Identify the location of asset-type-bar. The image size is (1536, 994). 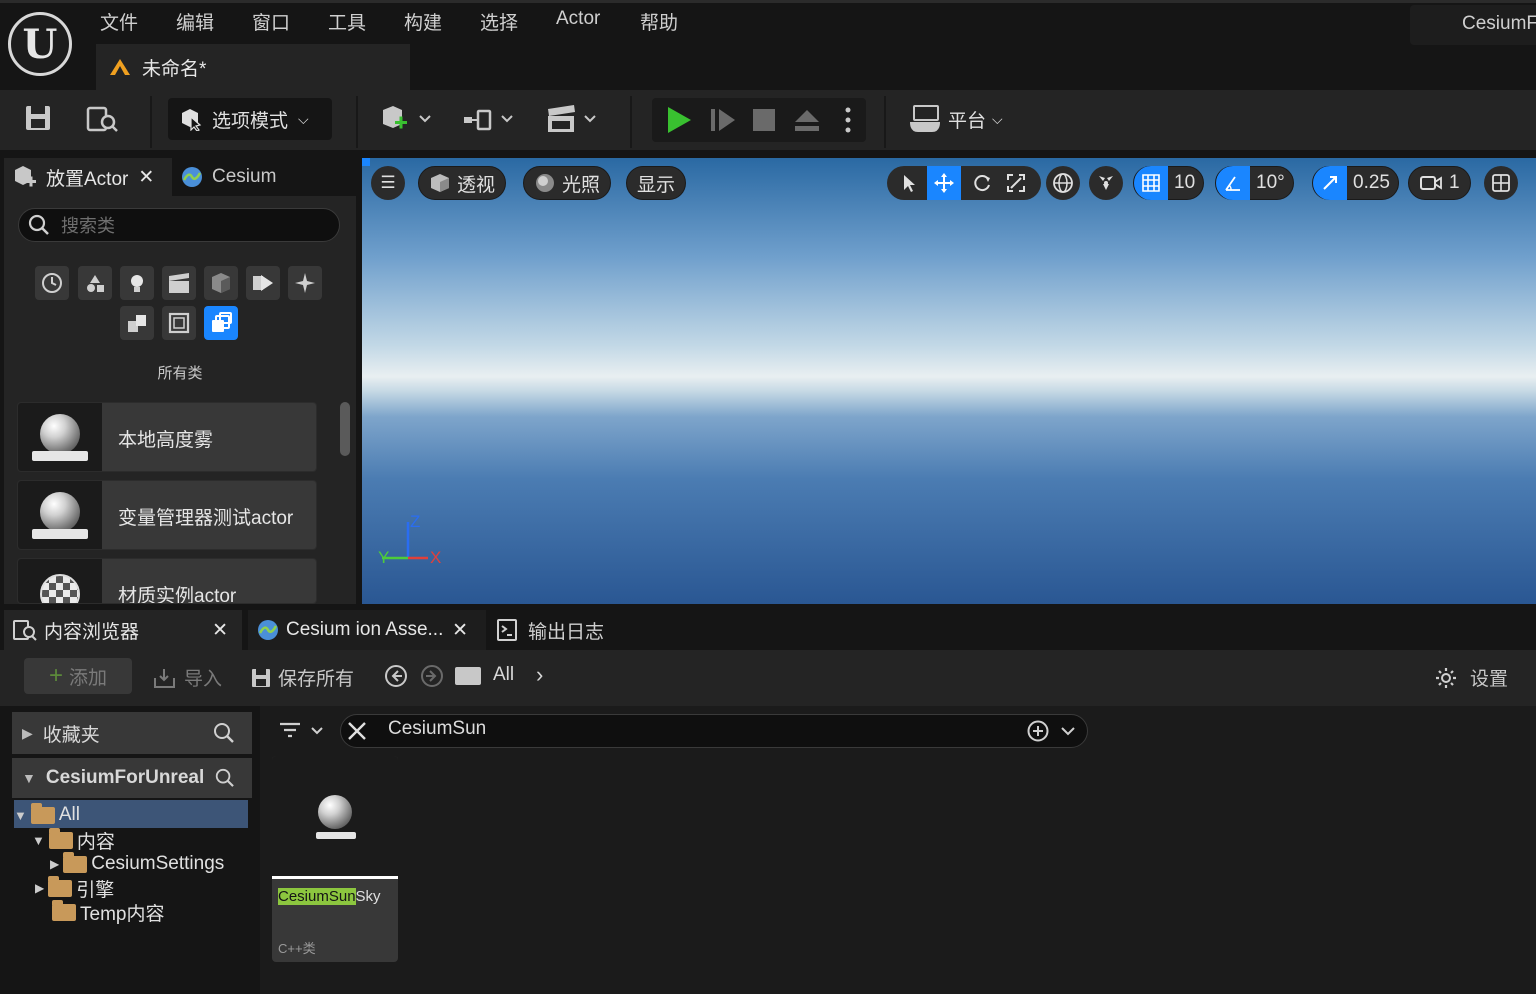
(335, 877).